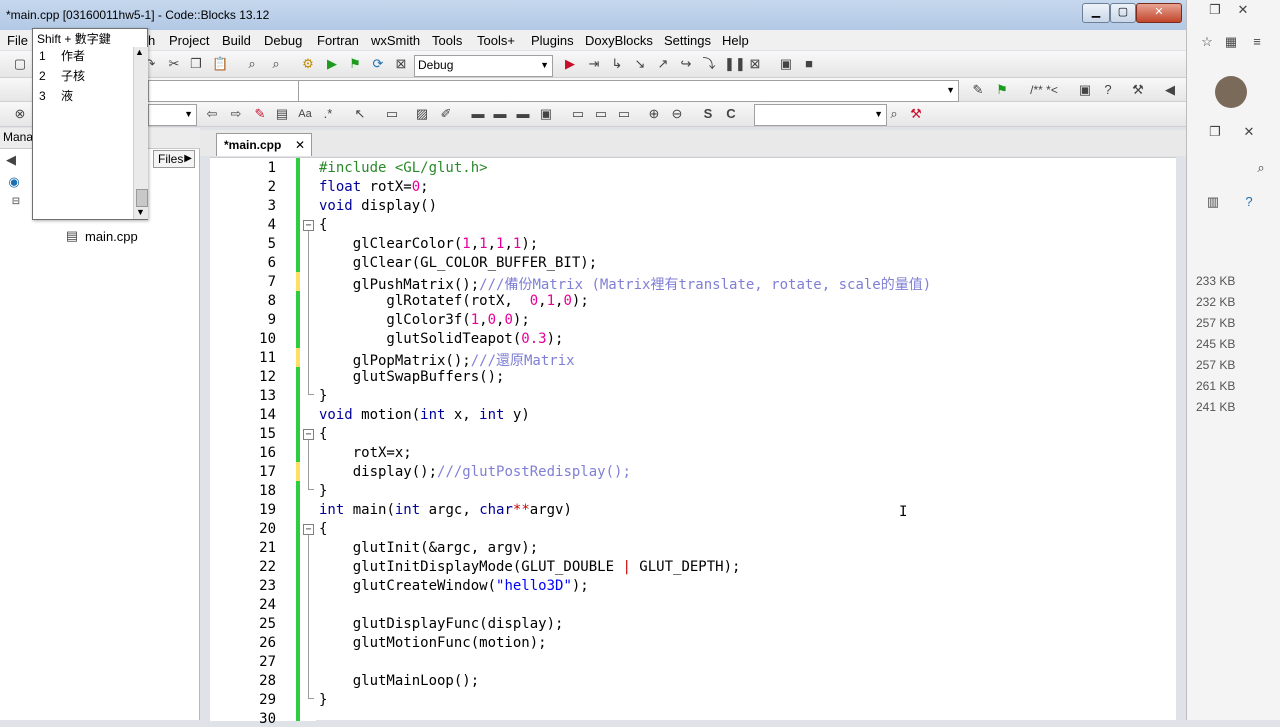 This screenshot has width=1280, height=727. Describe the element at coordinates (1044, 90) in the screenshot. I see `doxy-comment-icon: /** *<` at that location.